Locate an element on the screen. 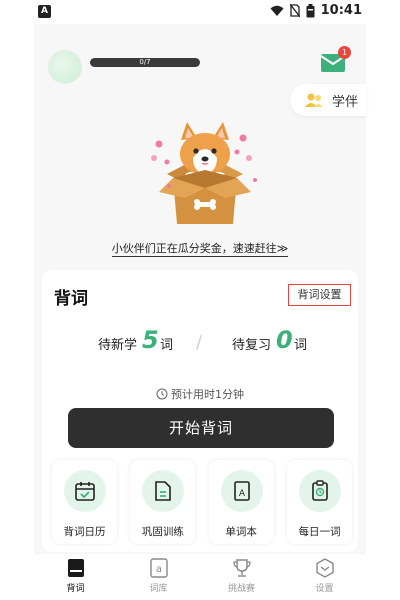 Image resolution: width=400 pixels, height=600 pixels. tab-challenge: 挑战赛 is located at coordinates (241, 577).